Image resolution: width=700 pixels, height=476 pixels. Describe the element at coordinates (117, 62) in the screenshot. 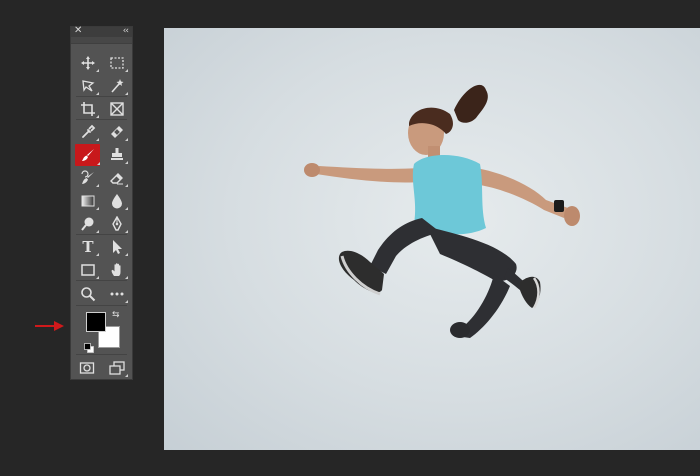

I see `marquee-tool-icon` at that location.